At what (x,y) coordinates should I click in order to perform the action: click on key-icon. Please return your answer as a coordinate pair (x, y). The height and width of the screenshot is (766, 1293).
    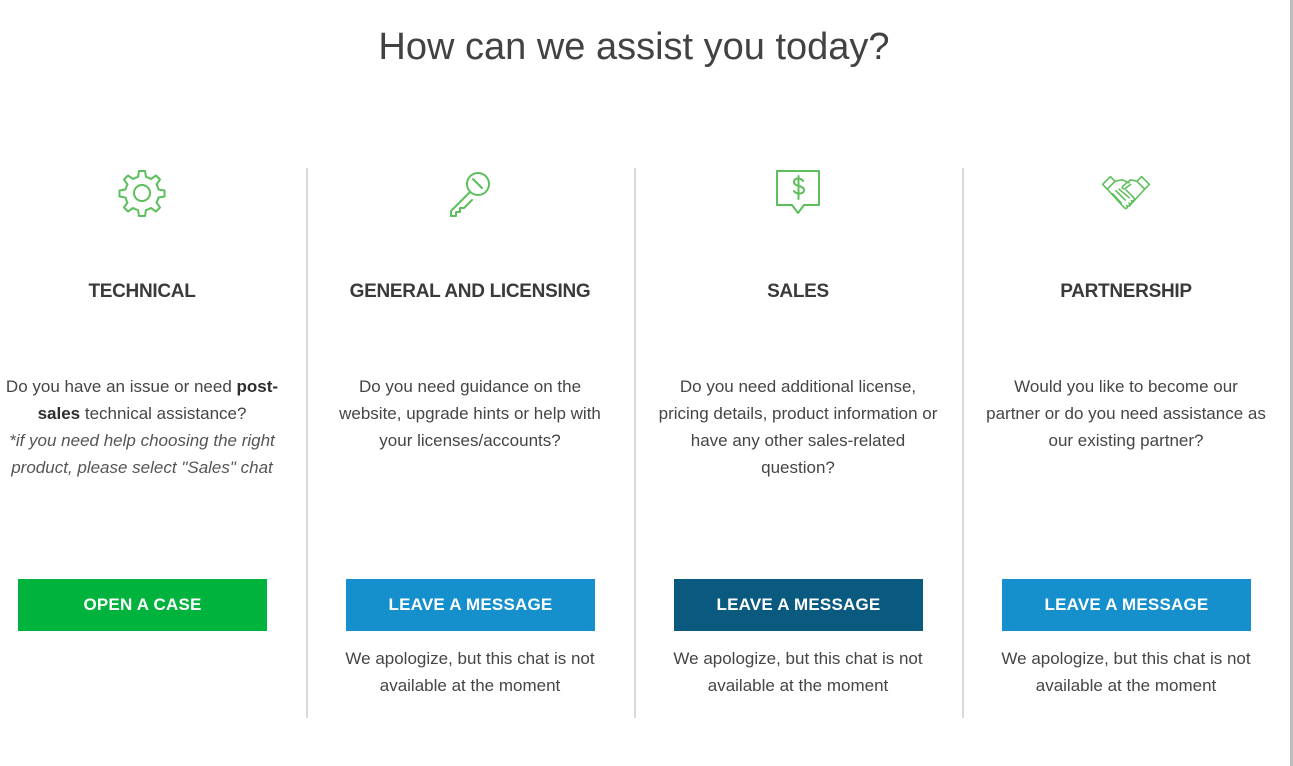
    Looking at the image, I should click on (470, 193).